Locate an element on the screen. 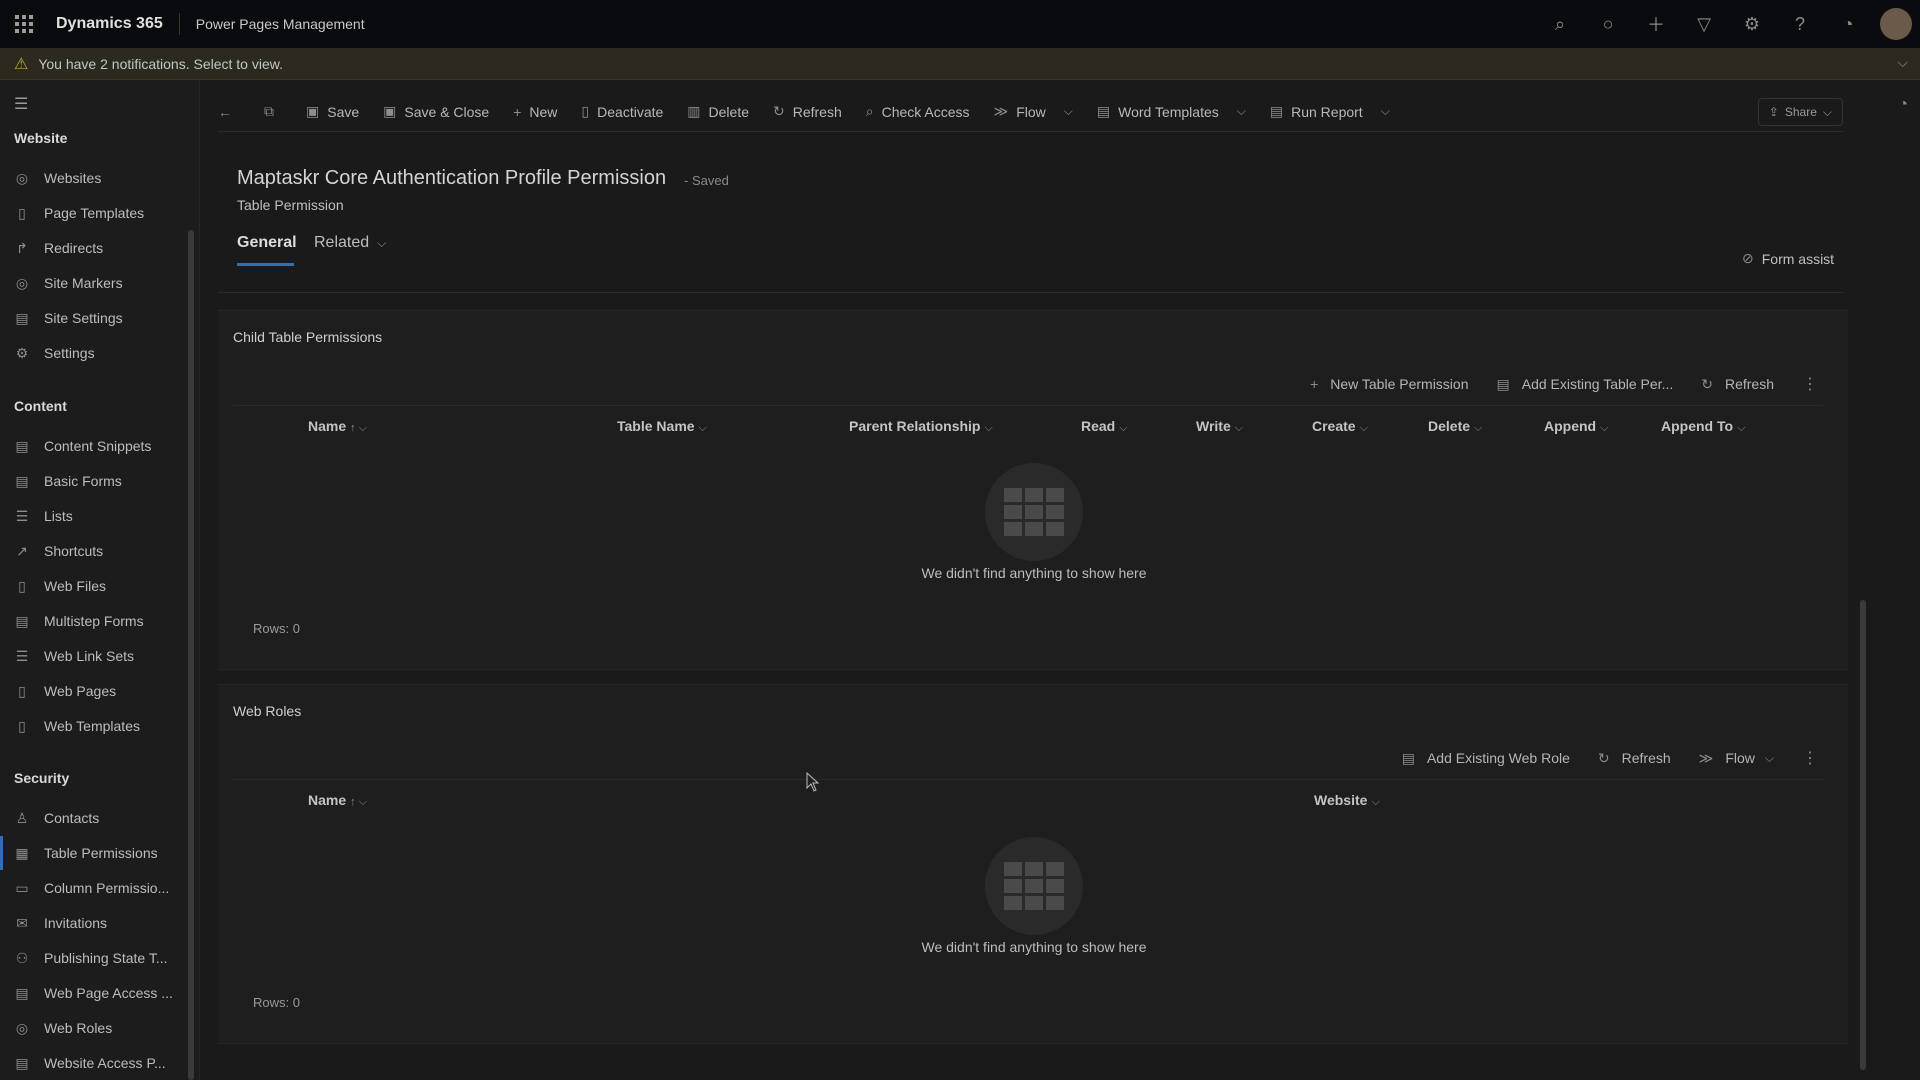 The image size is (1920, 1080). sidebar-item-label: Shortcuts is located at coordinates (74, 551).